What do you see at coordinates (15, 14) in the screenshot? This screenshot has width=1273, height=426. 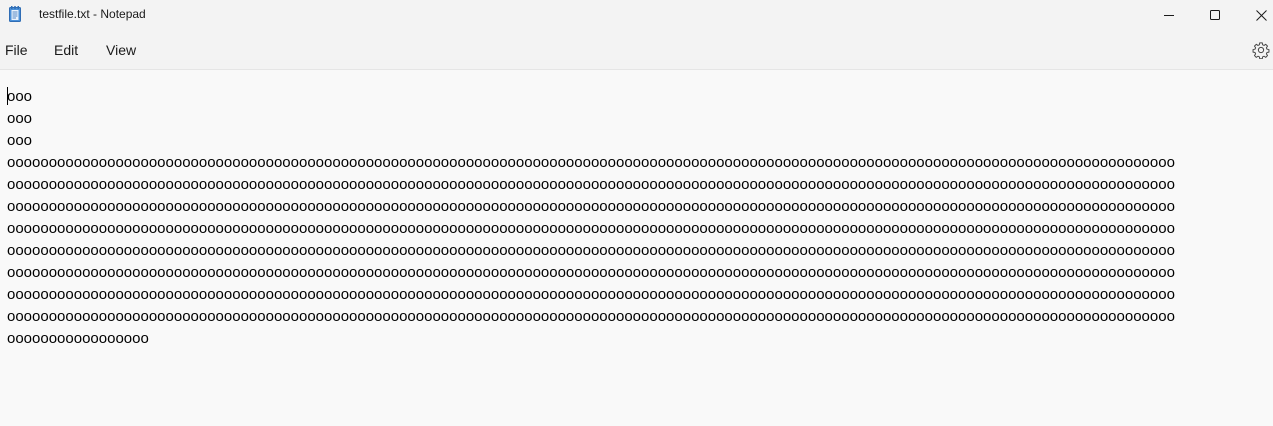 I see `notepad-icon` at bounding box center [15, 14].